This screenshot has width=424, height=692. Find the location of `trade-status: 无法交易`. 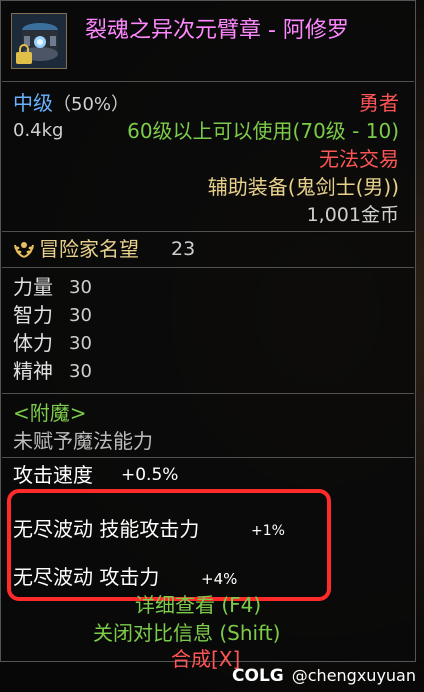

trade-status: 无法交易 is located at coordinates (359, 159).